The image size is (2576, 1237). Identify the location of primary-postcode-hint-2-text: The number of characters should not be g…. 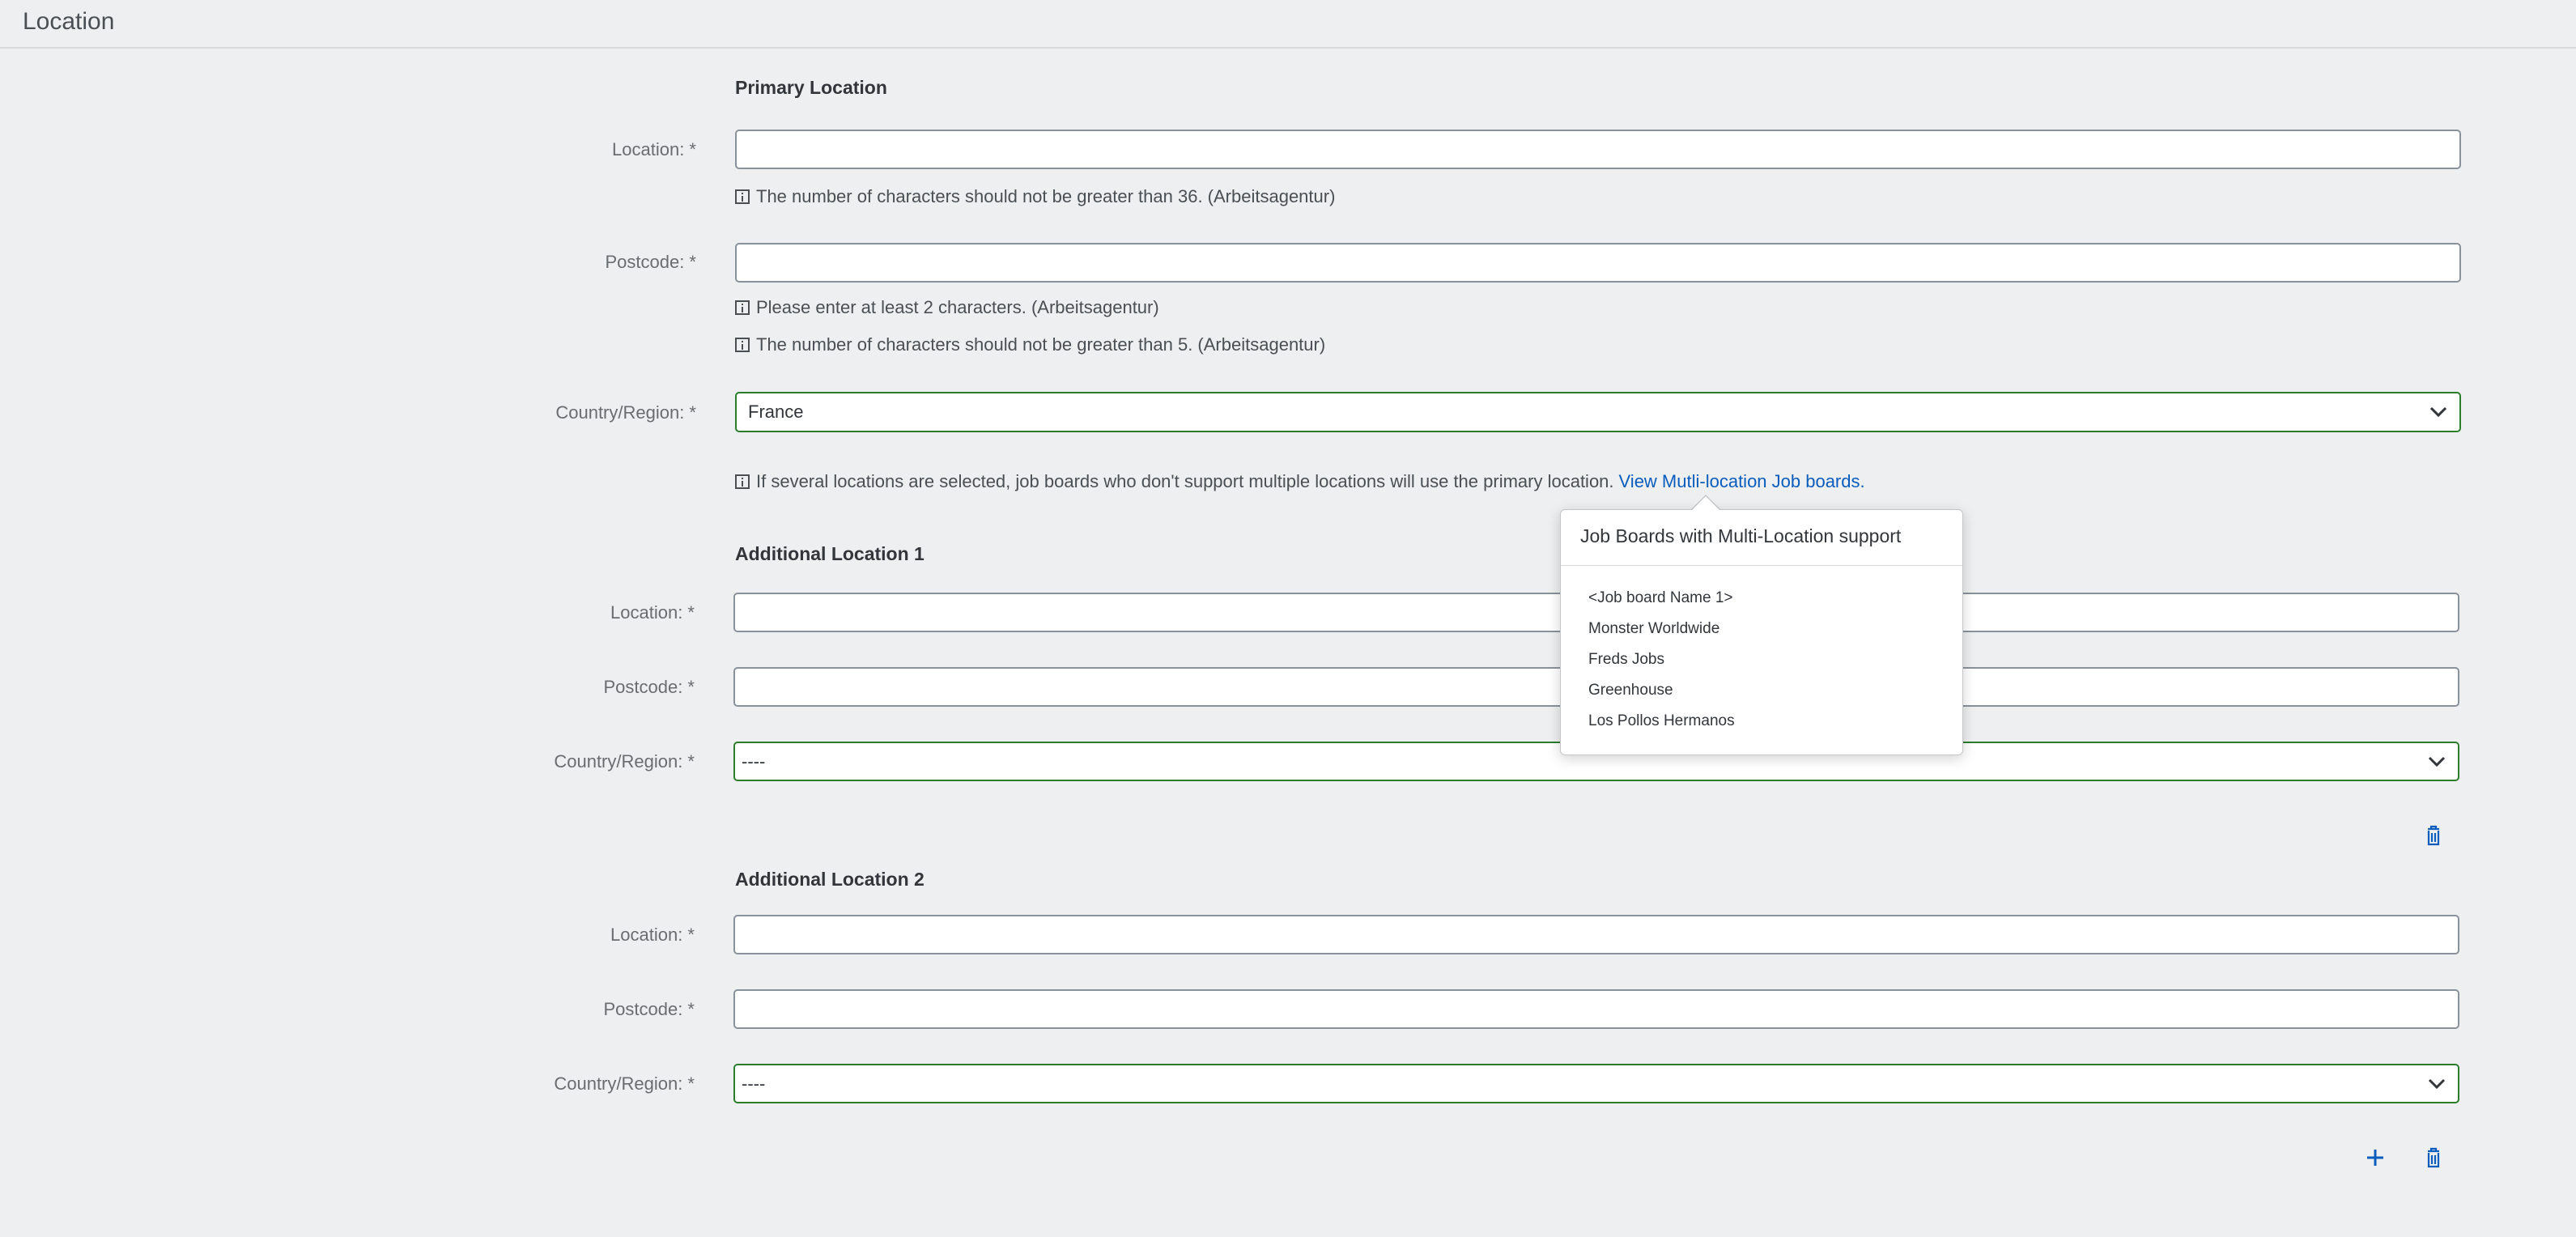
(1041, 344).